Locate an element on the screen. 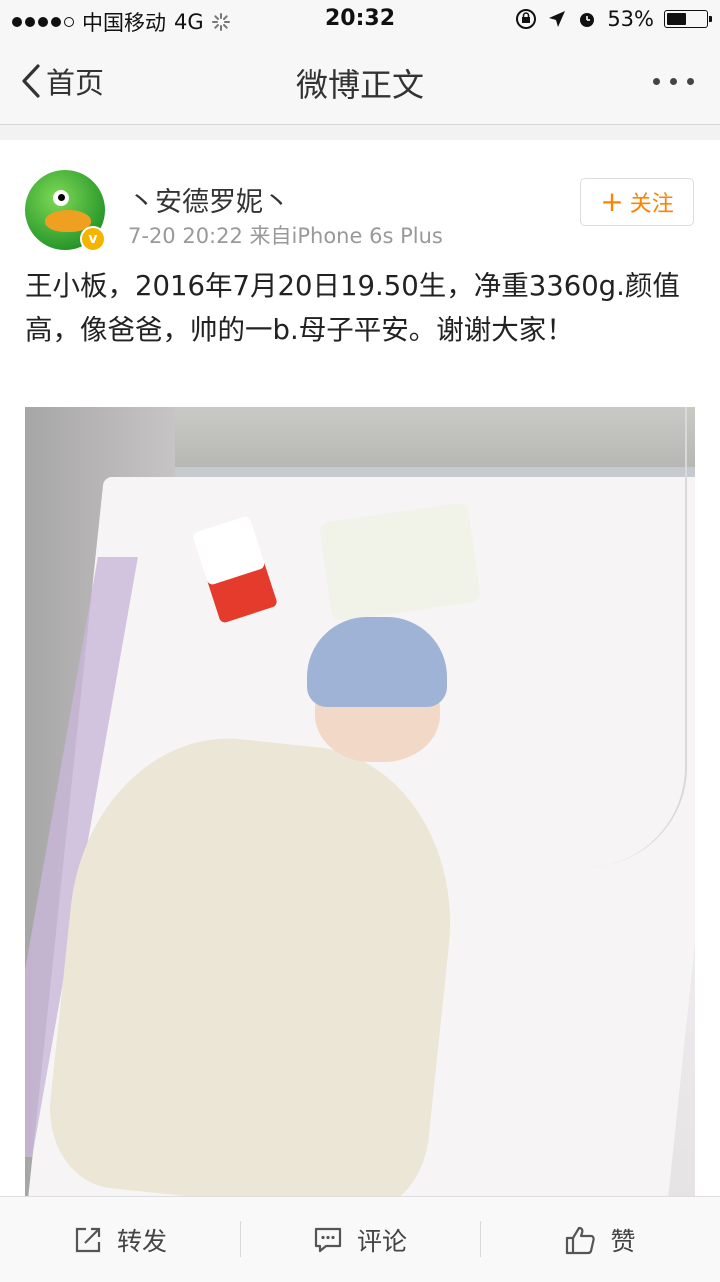  battery-percent: 53% is located at coordinates (630, 19).